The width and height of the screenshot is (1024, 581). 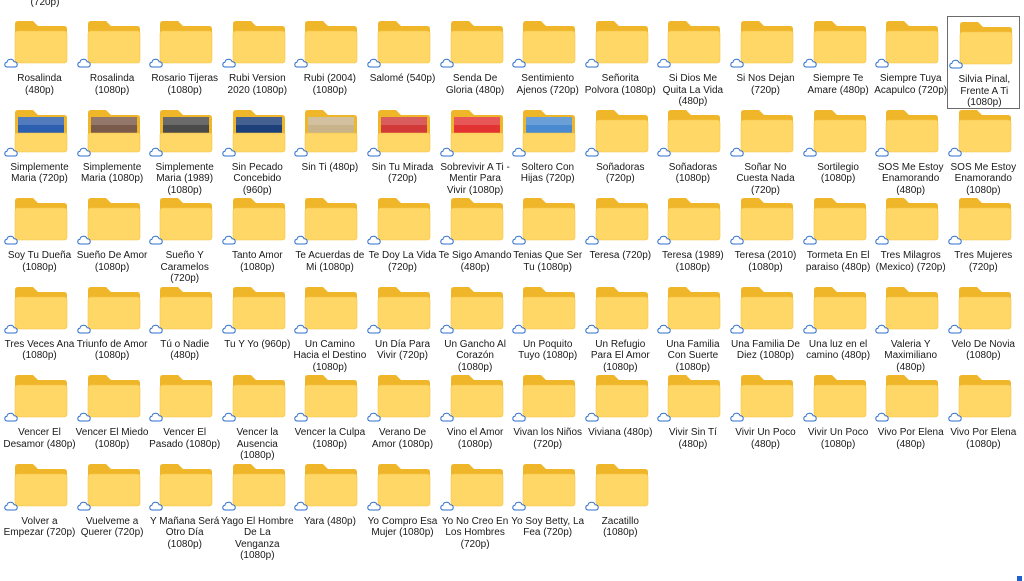 I want to click on folder-item: Tu Y Yo (960p), so click(x=257, y=328).